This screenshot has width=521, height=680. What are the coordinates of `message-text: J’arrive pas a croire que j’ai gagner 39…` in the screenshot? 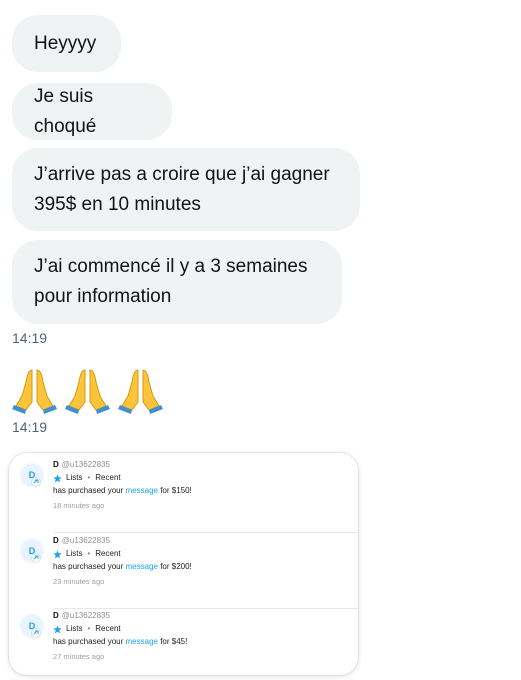 It's located at (182, 189).